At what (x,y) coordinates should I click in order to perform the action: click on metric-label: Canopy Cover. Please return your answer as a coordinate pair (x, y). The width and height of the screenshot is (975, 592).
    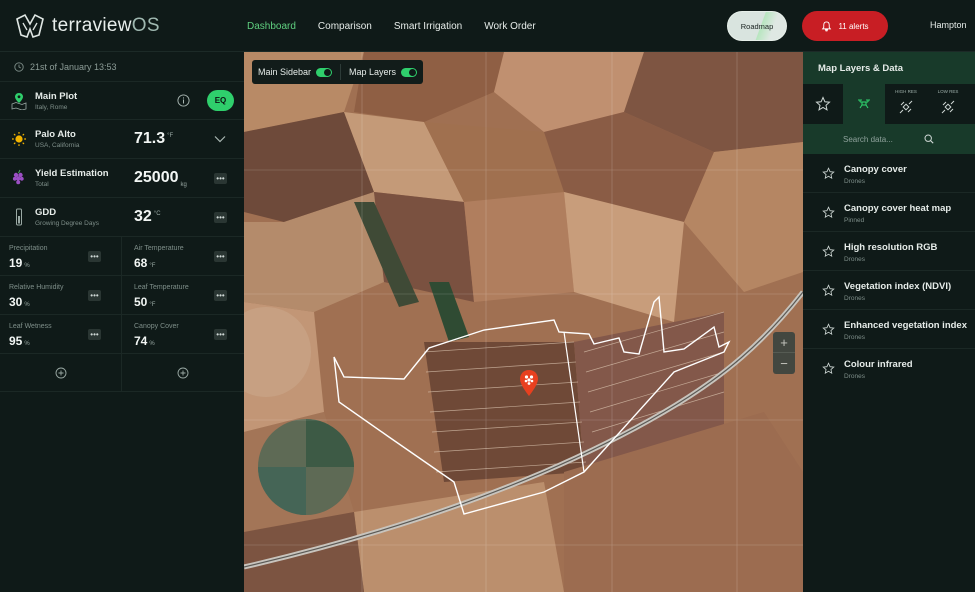
    Looking at the image, I should click on (156, 326).